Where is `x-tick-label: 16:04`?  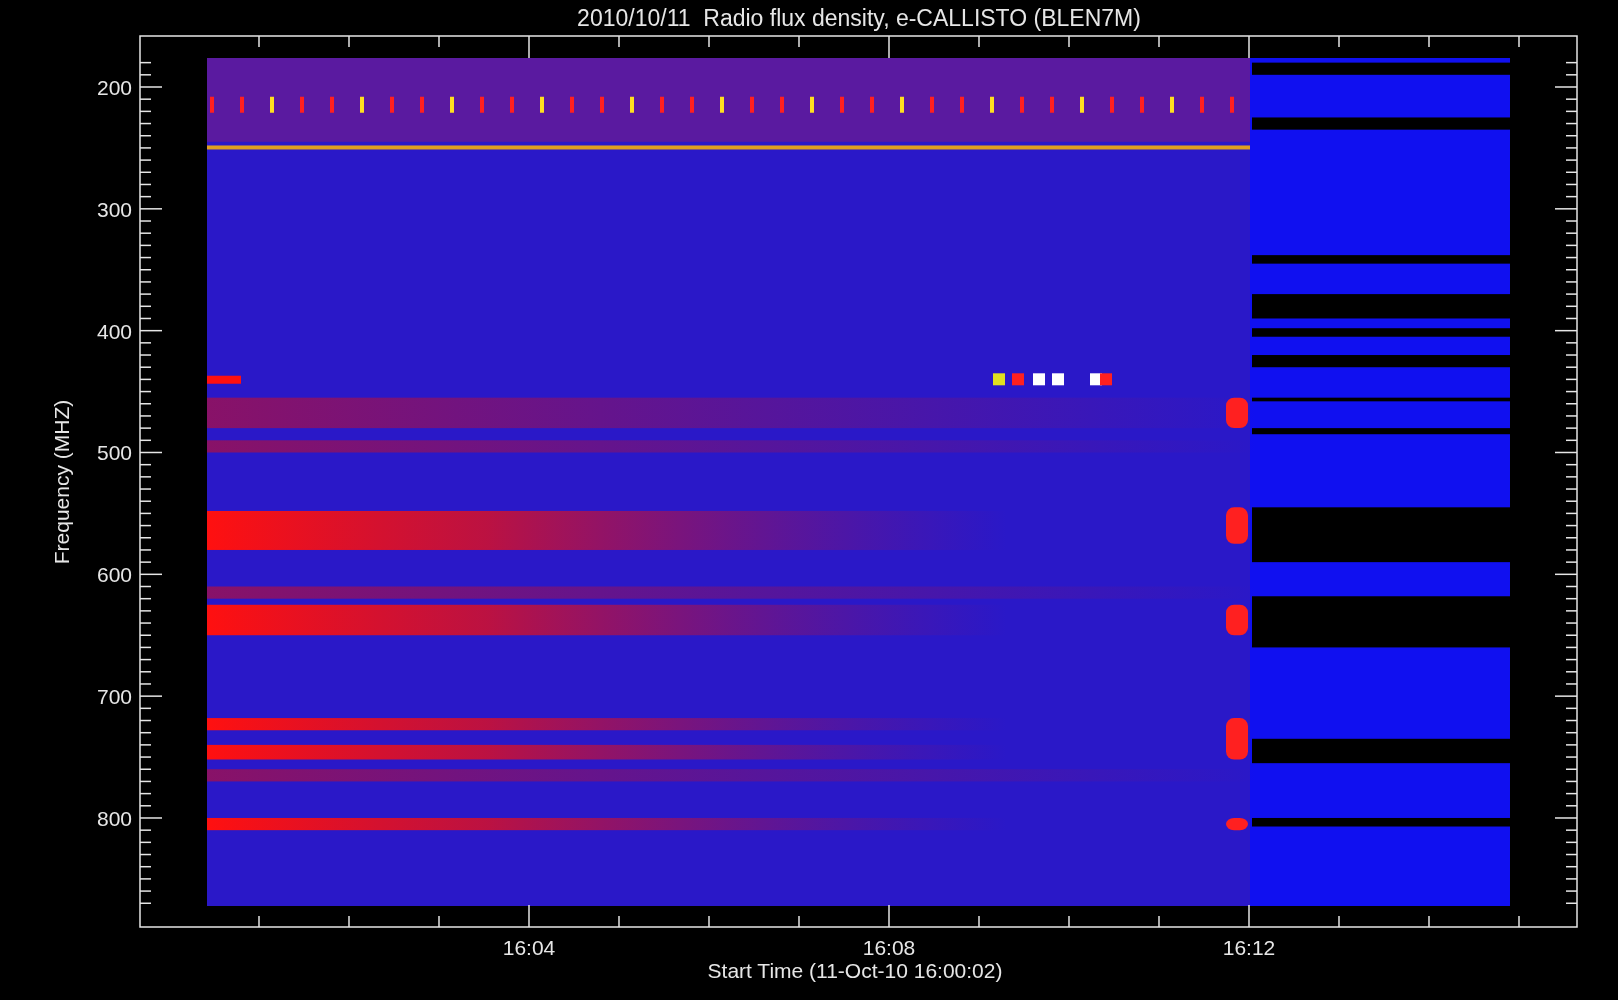
x-tick-label: 16:04 is located at coordinates (529, 947).